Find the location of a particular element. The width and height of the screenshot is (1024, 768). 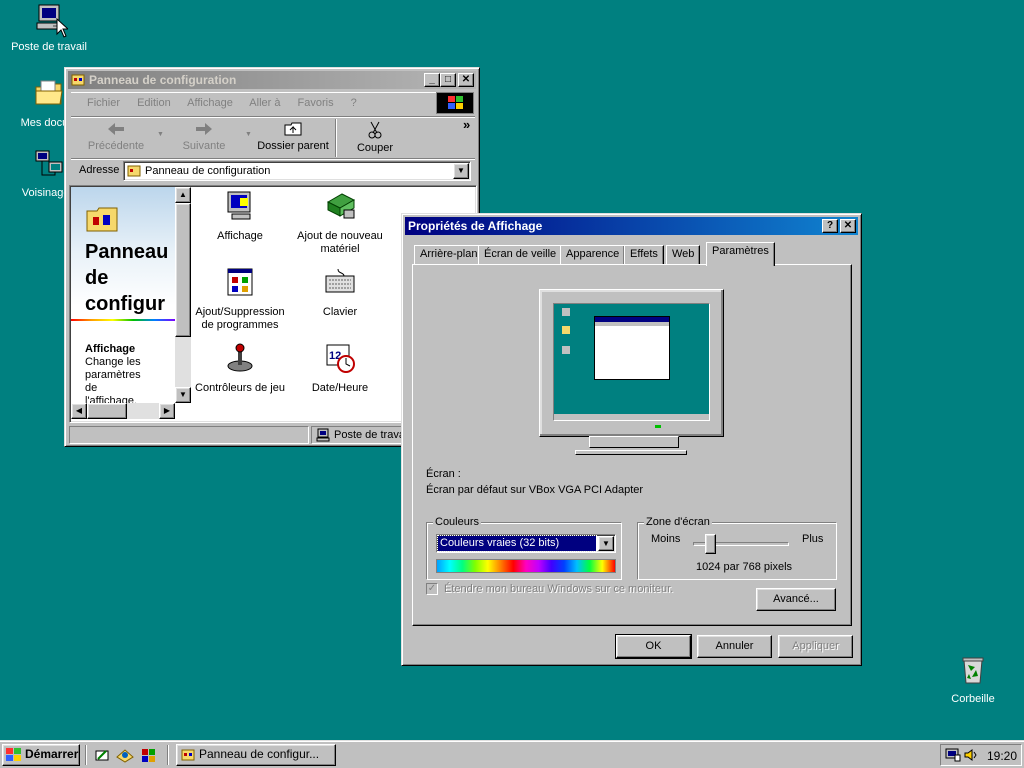

start-button: Démarrer is located at coordinates (41, 755).